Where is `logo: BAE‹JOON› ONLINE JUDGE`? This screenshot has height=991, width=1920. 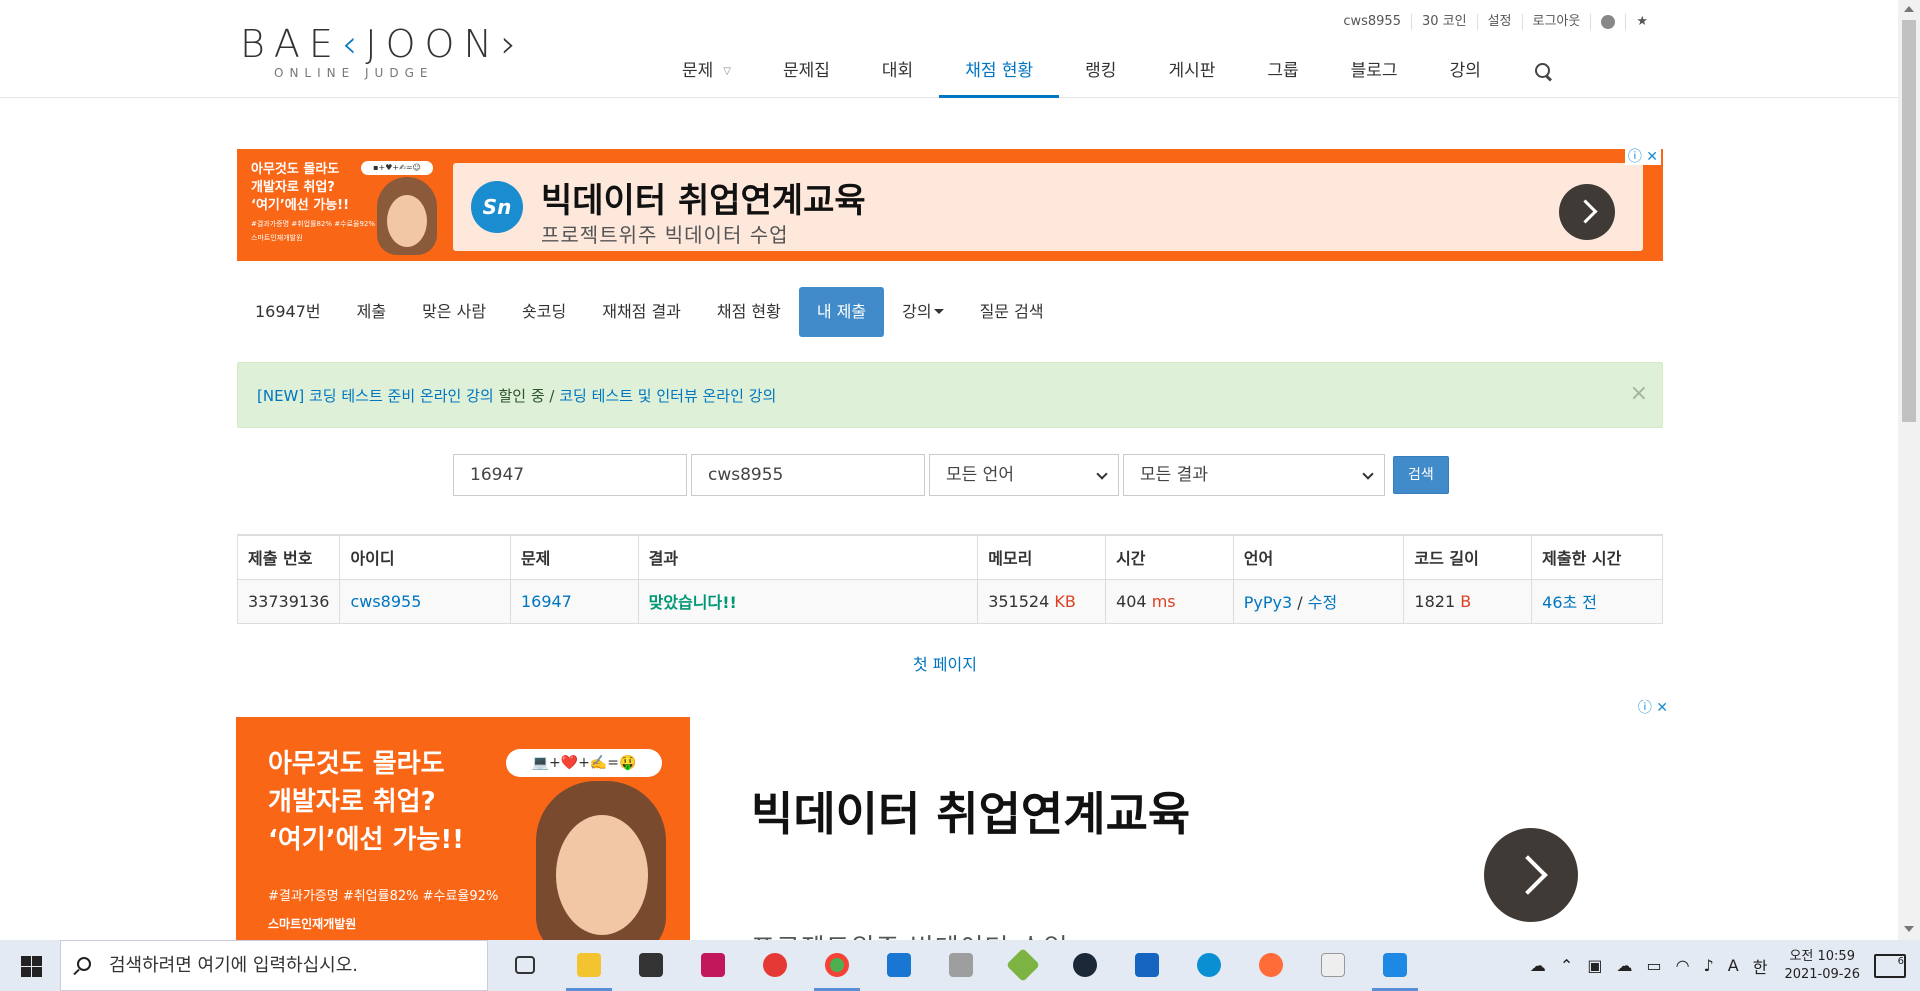 logo: BAE‹JOON› ONLINE JUDGE is located at coordinates (395, 54).